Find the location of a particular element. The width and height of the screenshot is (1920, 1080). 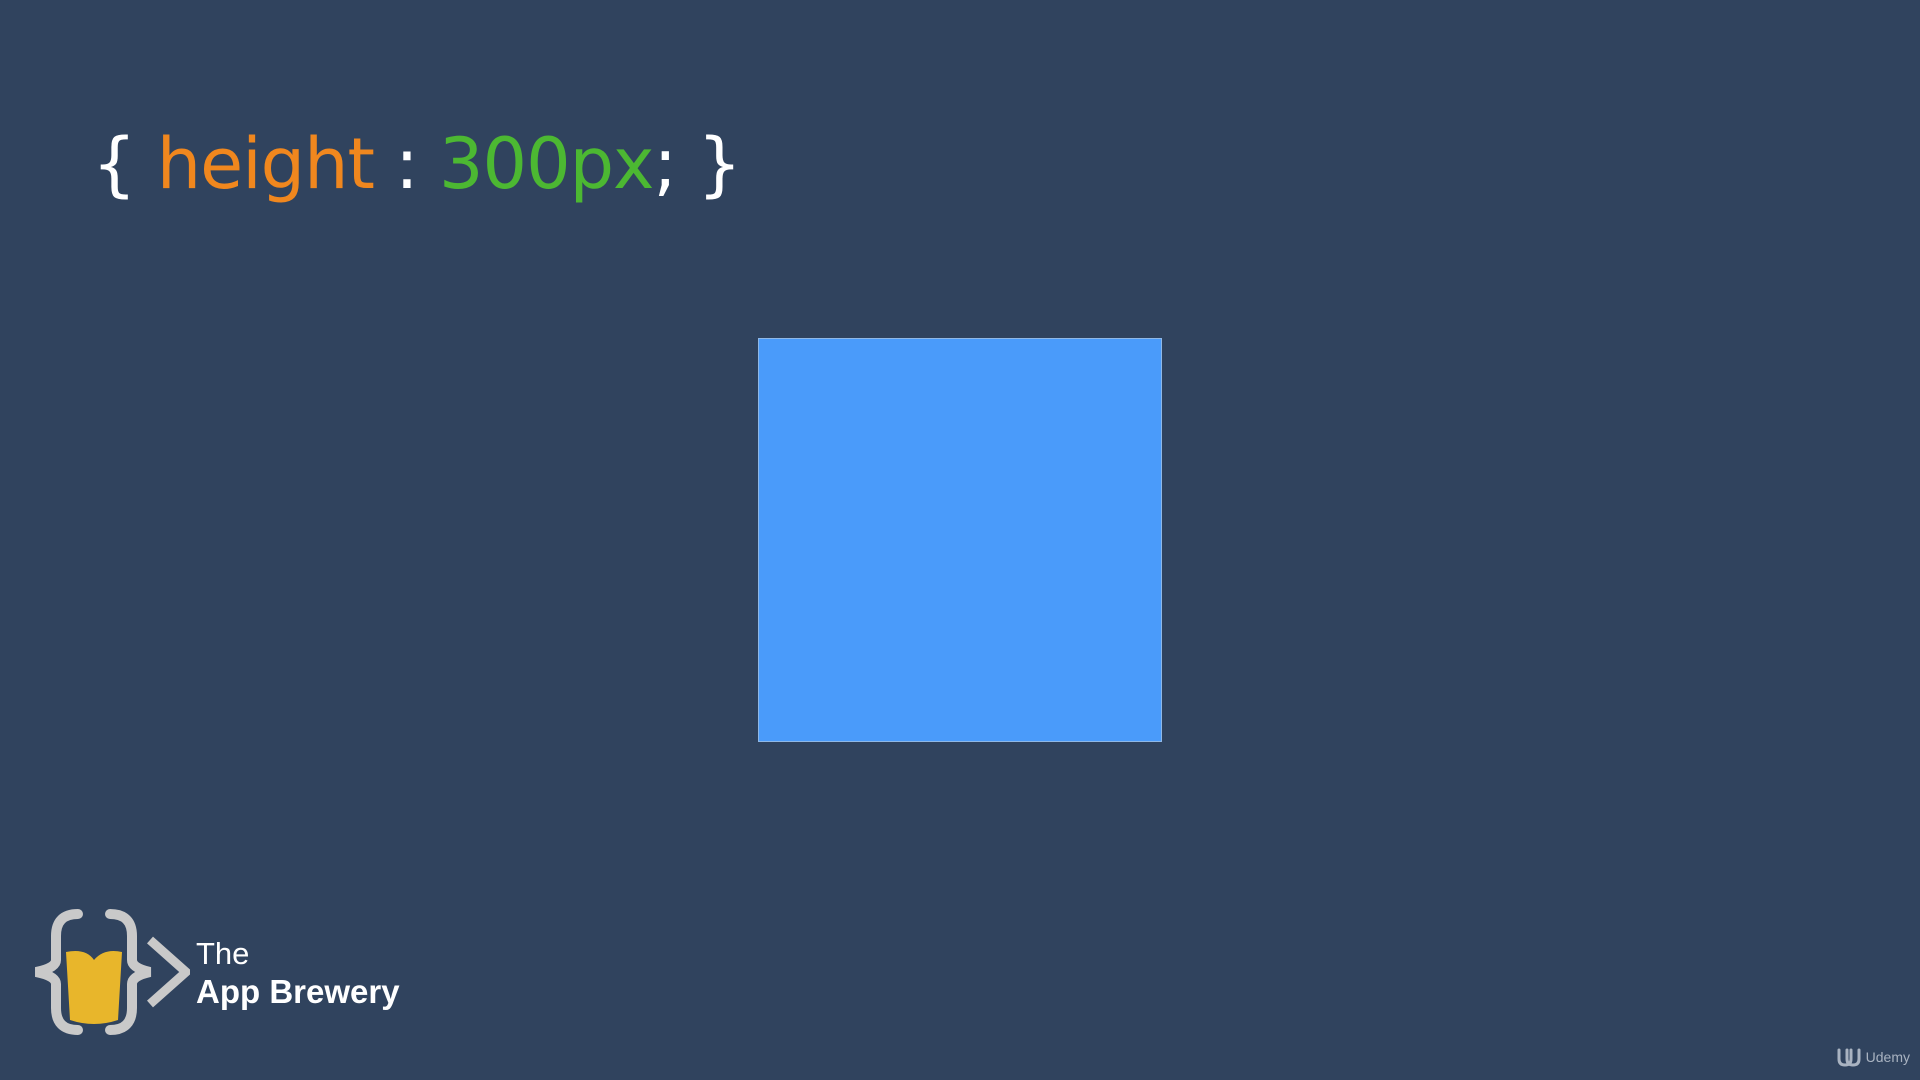

logo-text-the: The is located at coordinates (223, 953).